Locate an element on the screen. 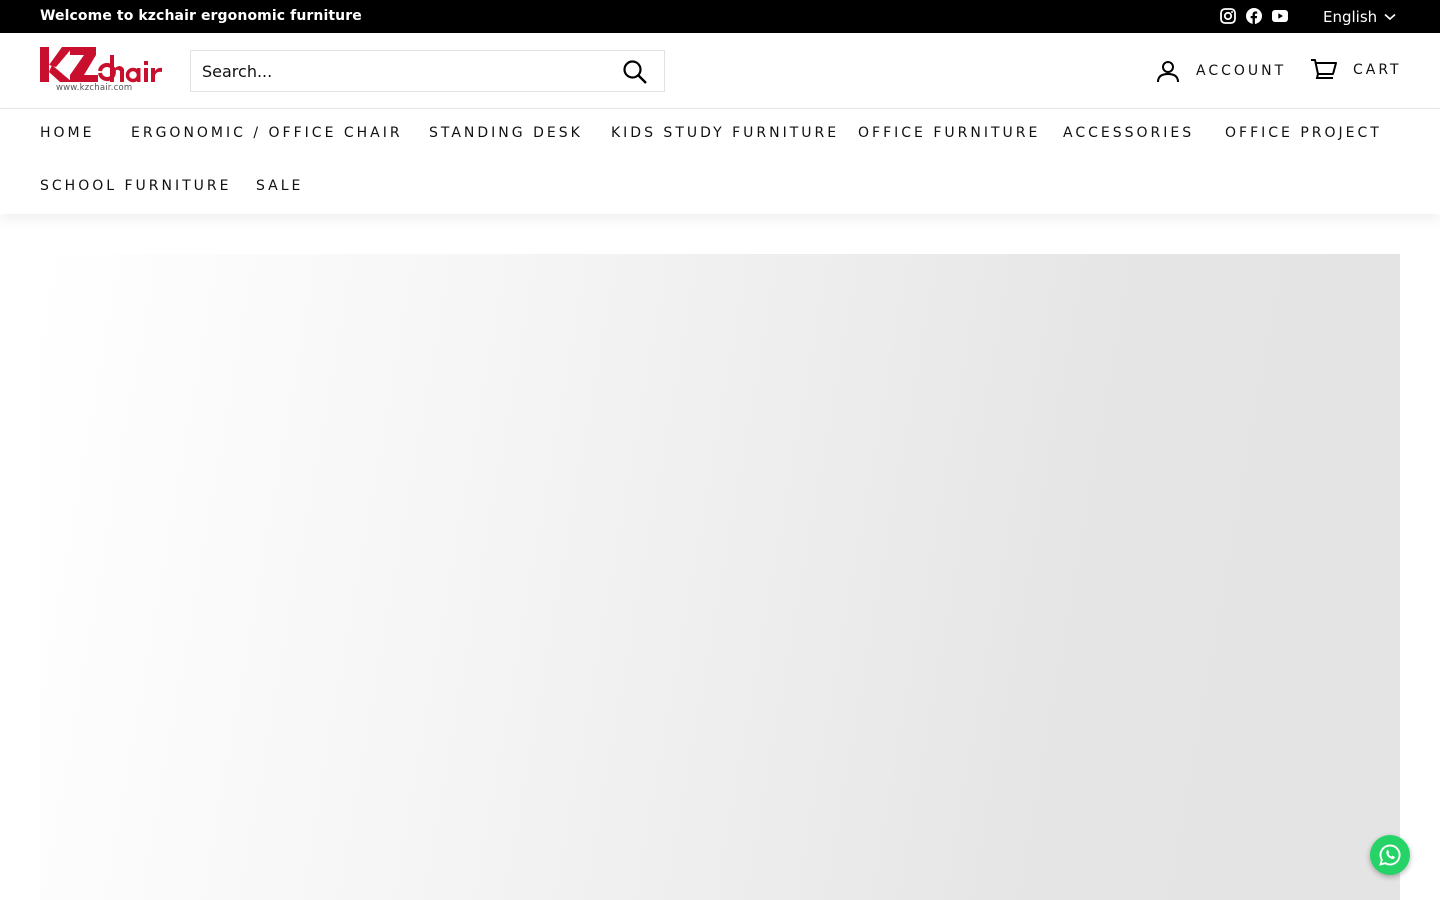 Image resolution: width=1440 pixels, height=900 pixels. search-box is located at coordinates (427, 71).